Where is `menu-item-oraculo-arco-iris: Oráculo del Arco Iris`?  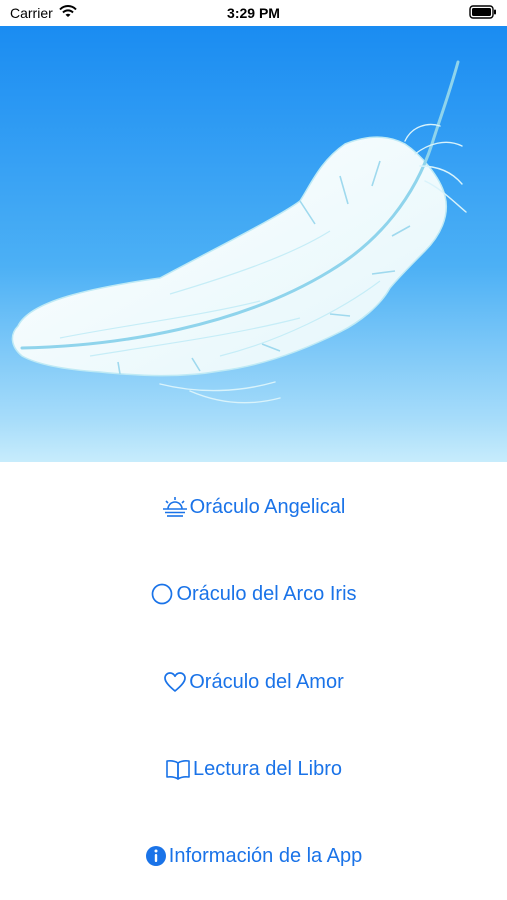
menu-item-oraculo-arco-iris: Oráculo del Arco Iris is located at coordinates (253, 594).